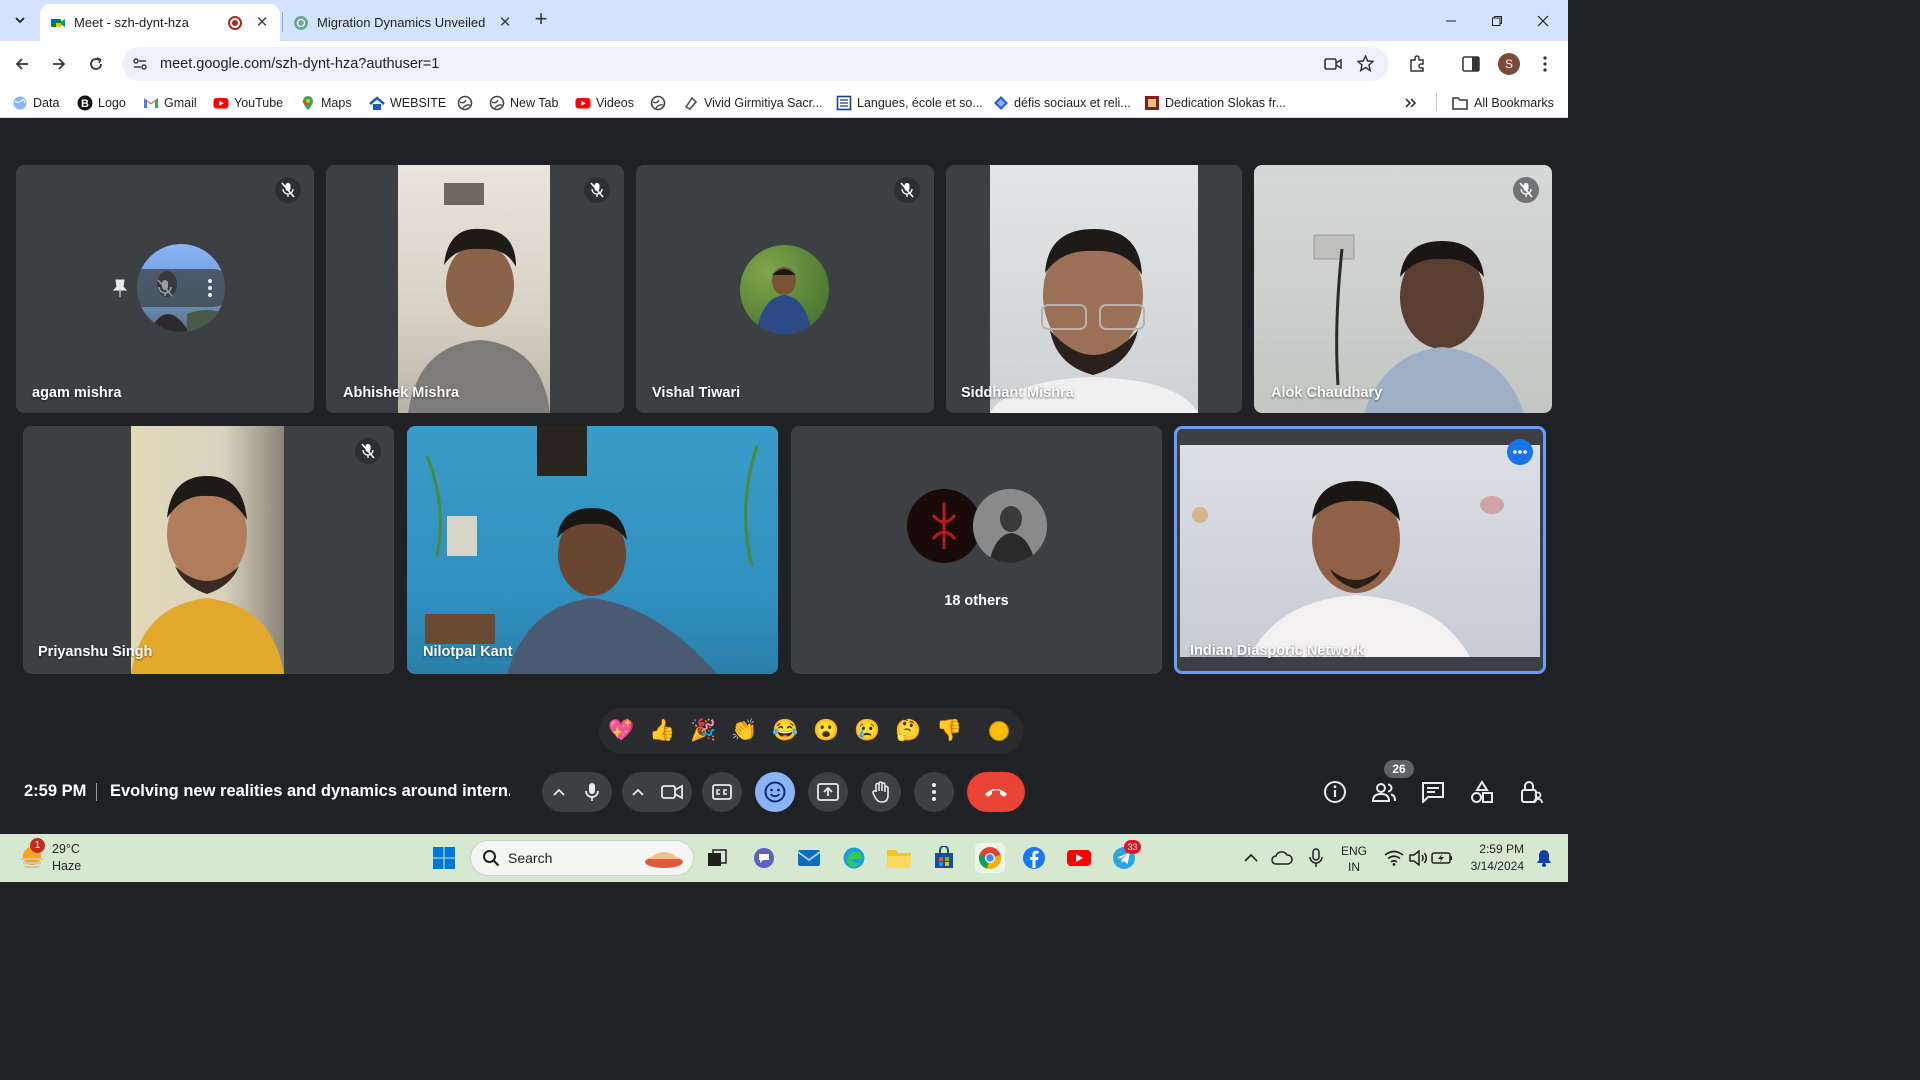 This screenshot has width=1920, height=1080. What do you see at coordinates (582, 858) in the screenshot?
I see `taskbar-search: Search` at bounding box center [582, 858].